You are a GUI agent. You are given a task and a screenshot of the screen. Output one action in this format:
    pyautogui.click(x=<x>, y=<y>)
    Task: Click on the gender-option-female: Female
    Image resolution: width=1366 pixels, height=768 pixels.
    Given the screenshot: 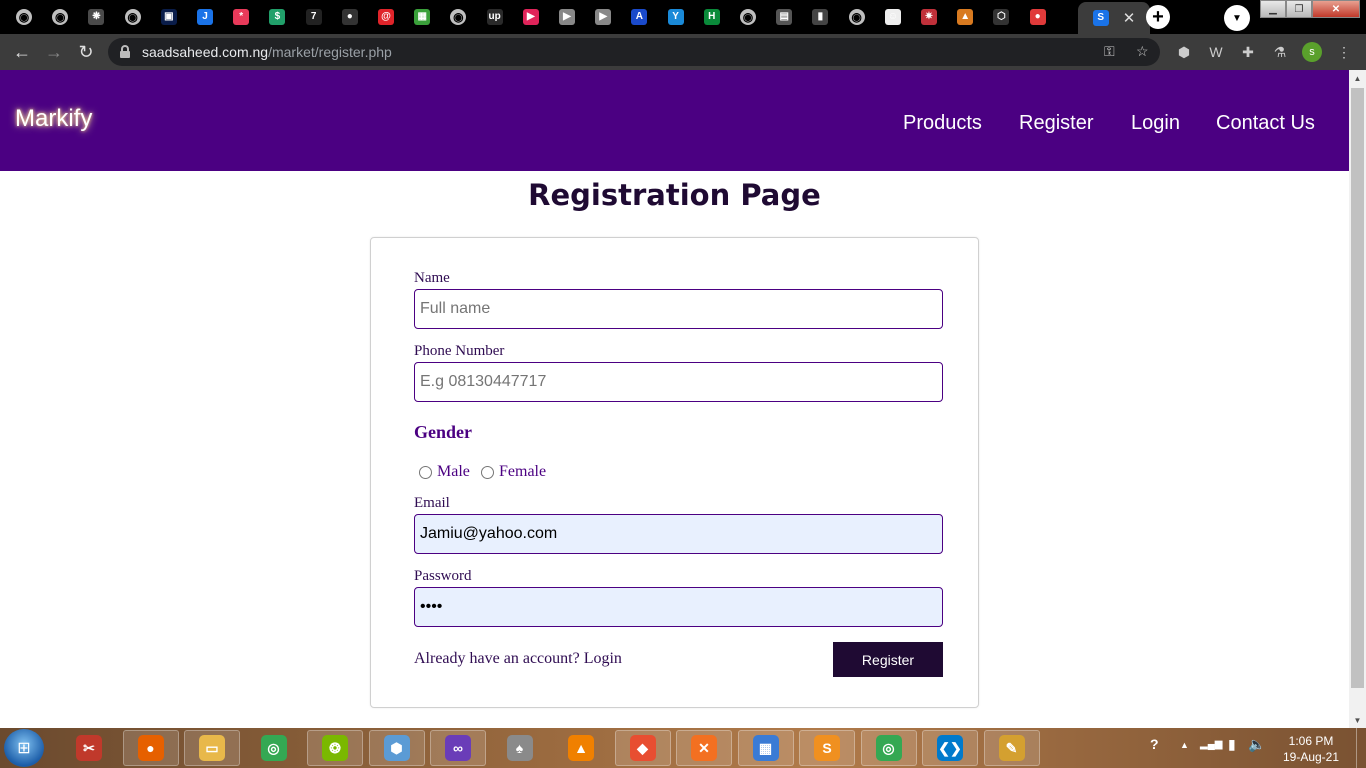 What is the action you would take?
    pyautogui.click(x=513, y=472)
    